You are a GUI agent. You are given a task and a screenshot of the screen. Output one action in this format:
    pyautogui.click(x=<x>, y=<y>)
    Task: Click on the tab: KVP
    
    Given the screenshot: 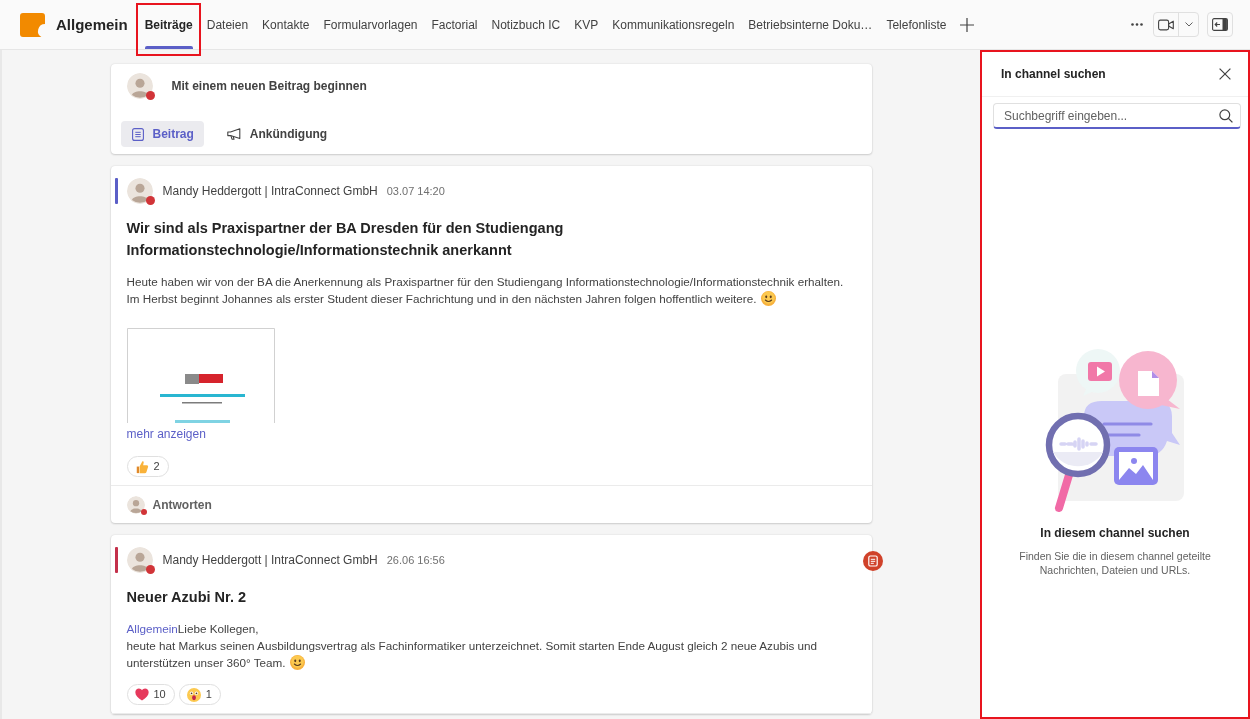 What is the action you would take?
    pyautogui.click(x=586, y=24)
    